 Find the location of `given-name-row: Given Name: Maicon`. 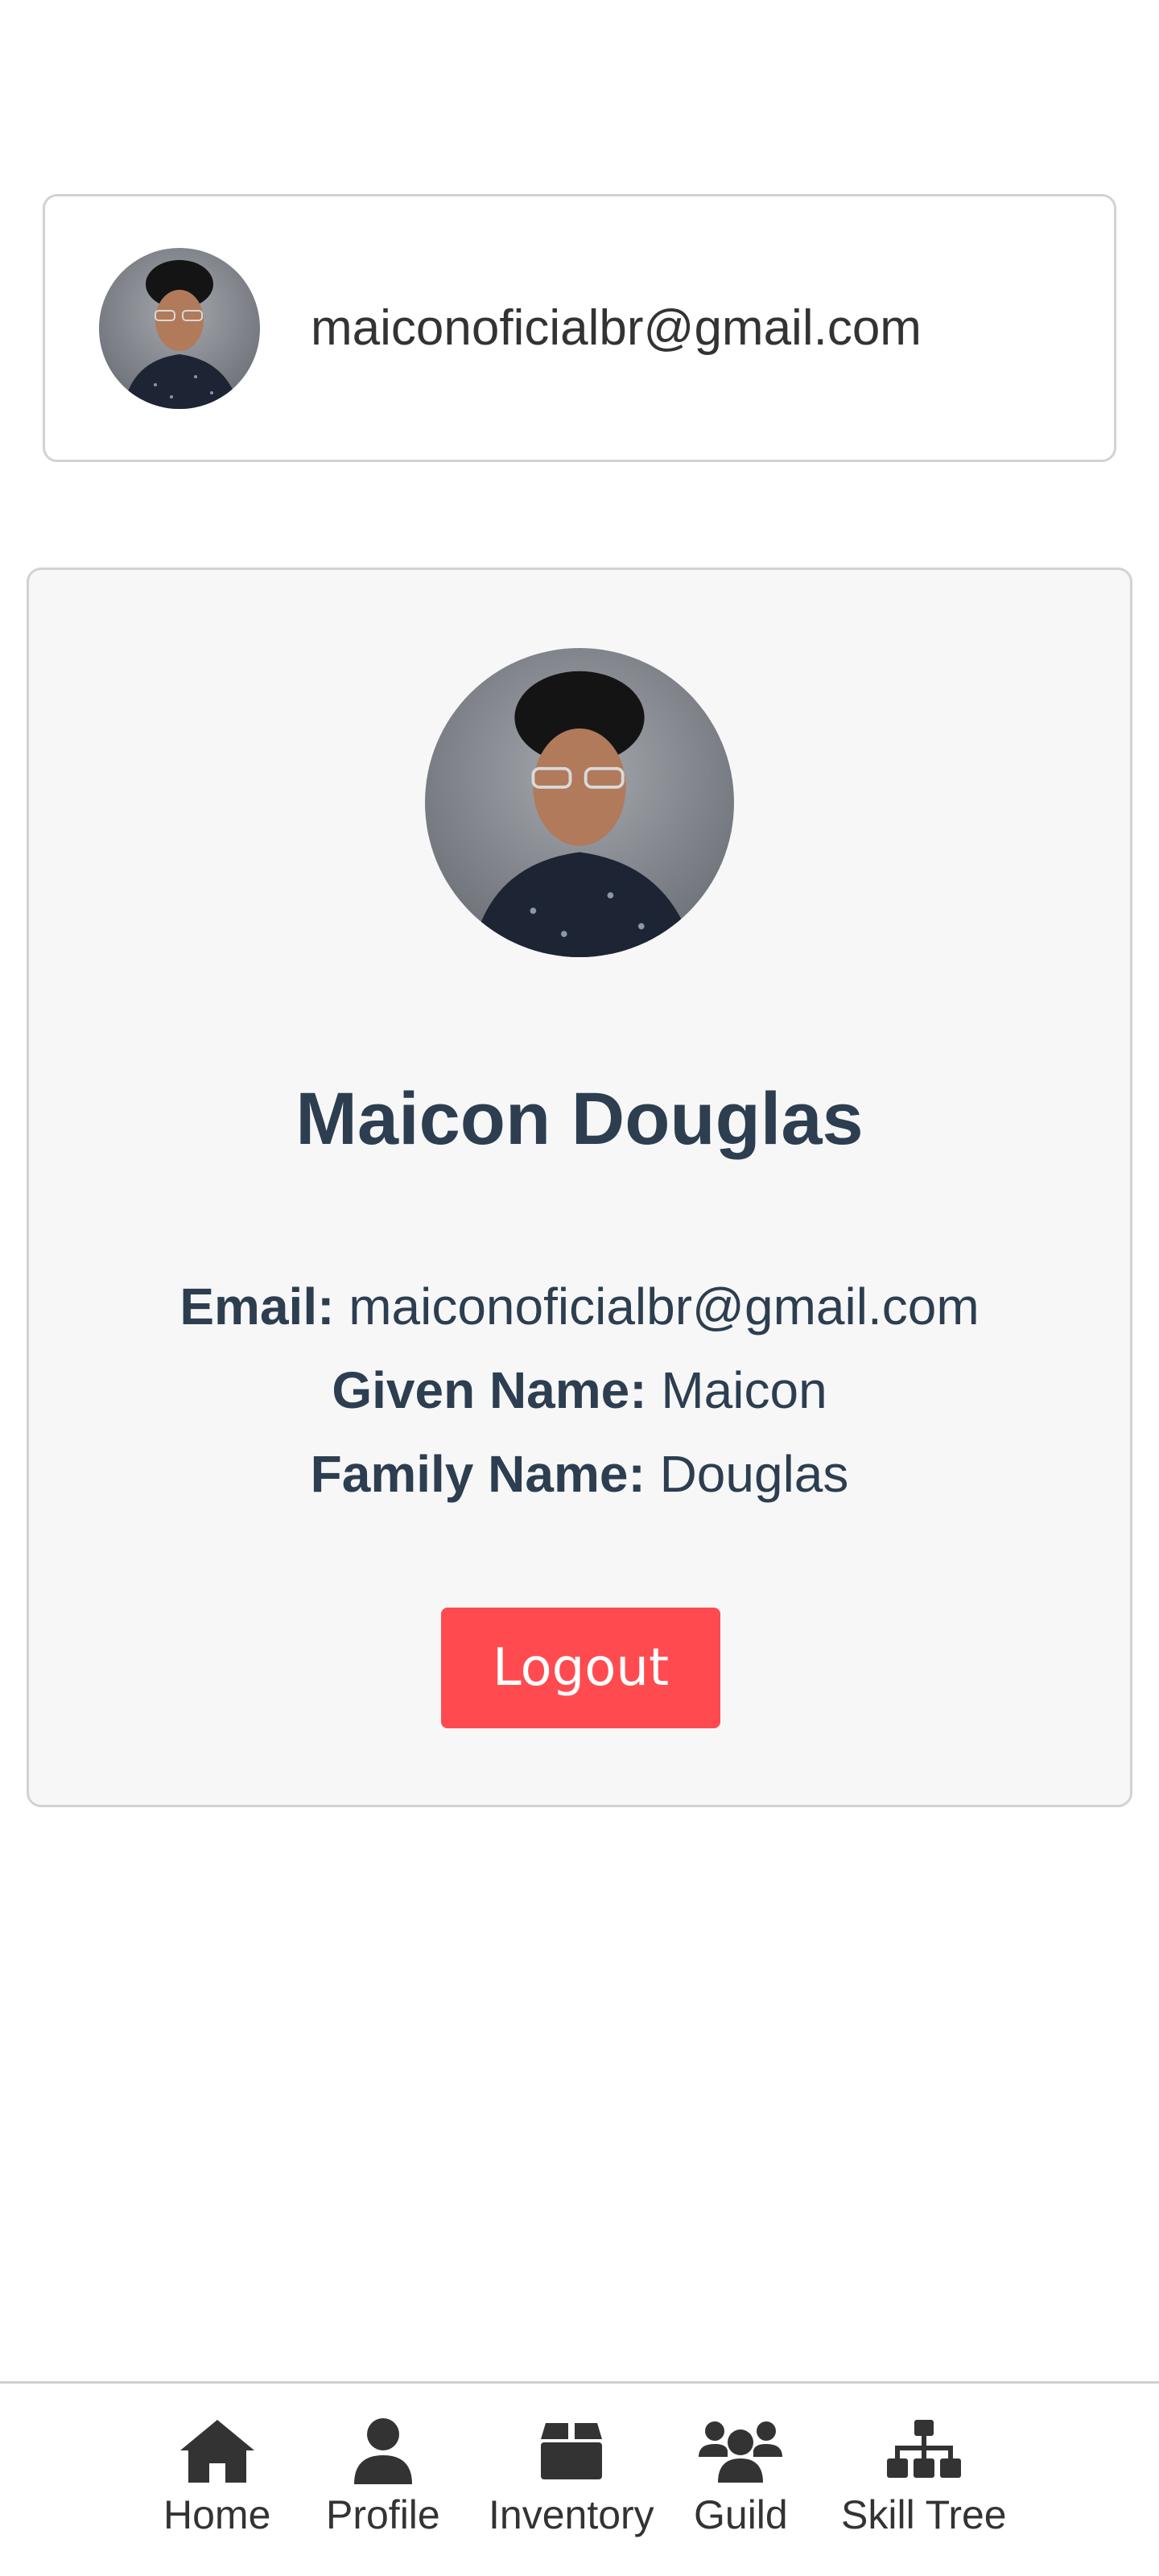

given-name-row: Given Name: Maicon is located at coordinates (579, 1390).